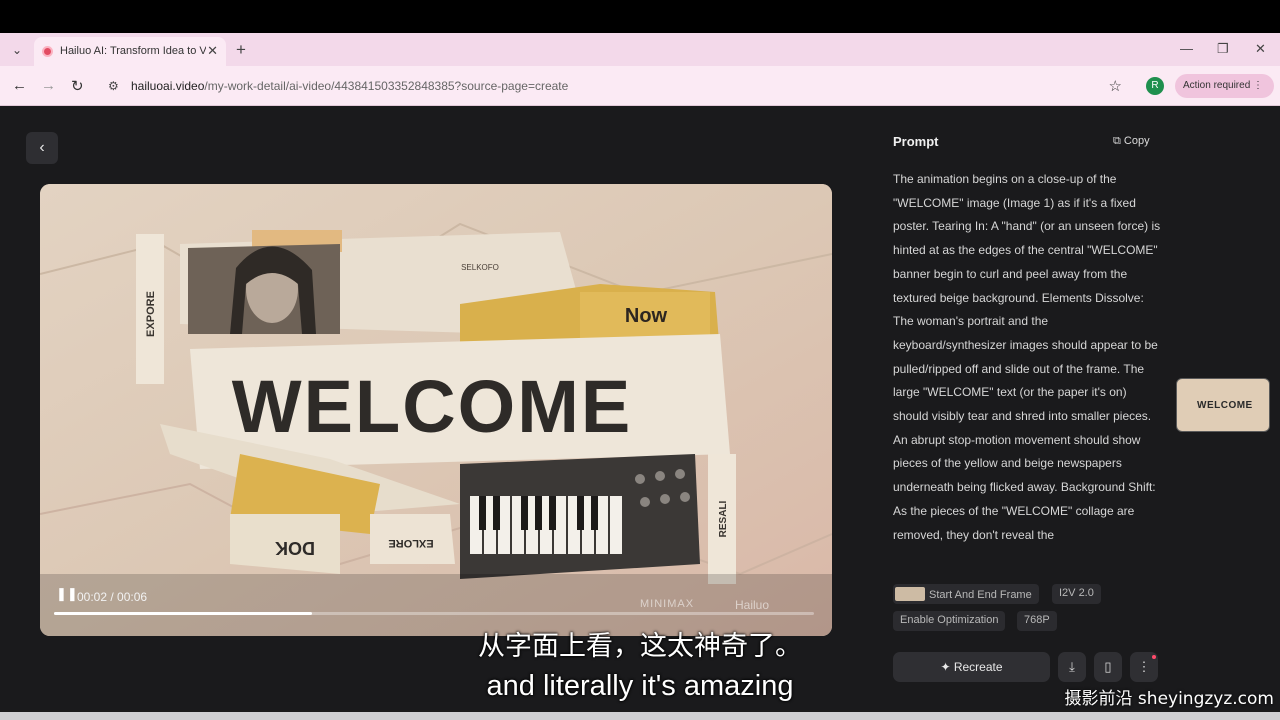 The image size is (1280, 720). What do you see at coordinates (646, 316) in the screenshot?
I see `poster-now-text: Now` at bounding box center [646, 316].